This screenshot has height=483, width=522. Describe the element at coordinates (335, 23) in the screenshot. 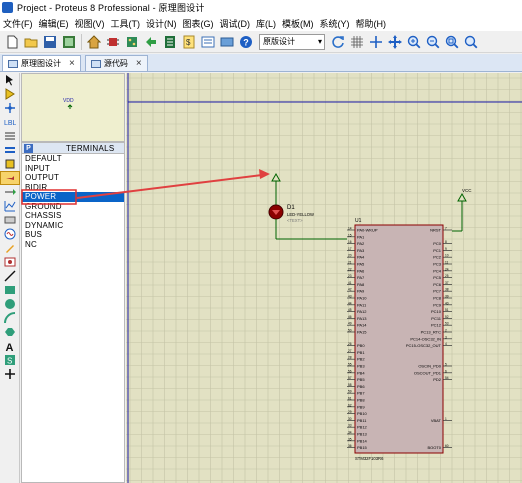

I see `menu-item: 系统(Y)` at that location.